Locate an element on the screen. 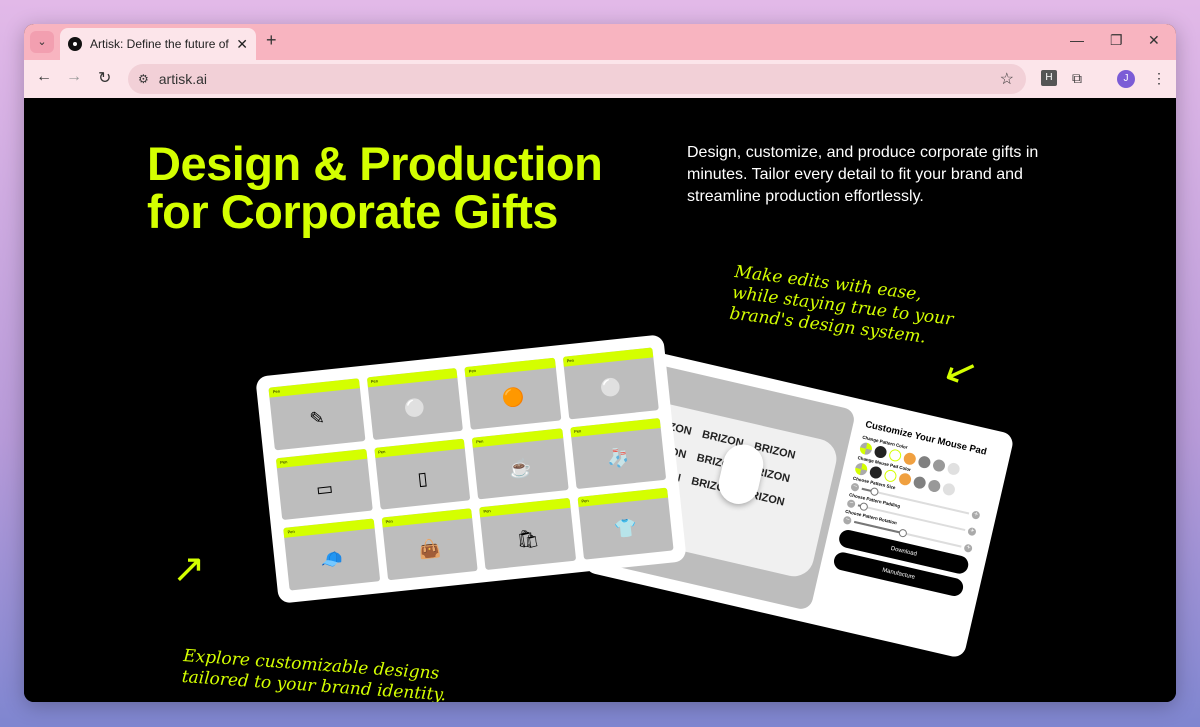 Image resolution: width=1200 pixels, height=727 pixels. product-card-coaster: Pen 🟠 is located at coordinates (512, 393).